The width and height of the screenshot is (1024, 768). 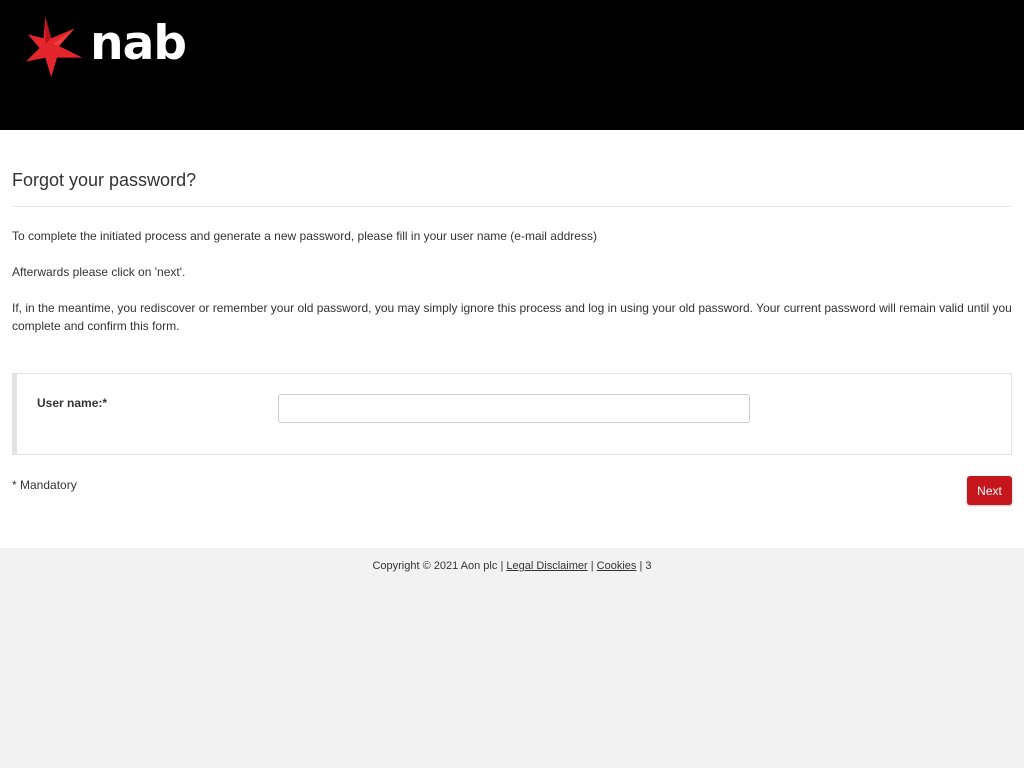 What do you see at coordinates (512, 206) in the screenshot?
I see `title-divider` at bounding box center [512, 206].